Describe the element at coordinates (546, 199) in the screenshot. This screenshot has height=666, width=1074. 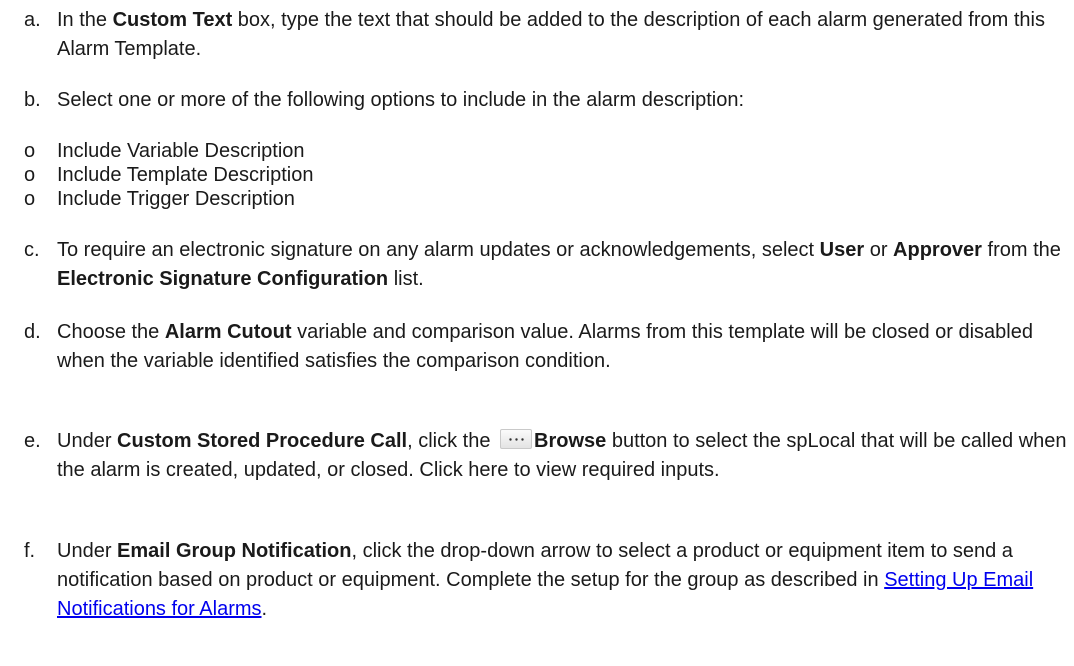
I see `option-item: o Include Trigger Description` at that location.